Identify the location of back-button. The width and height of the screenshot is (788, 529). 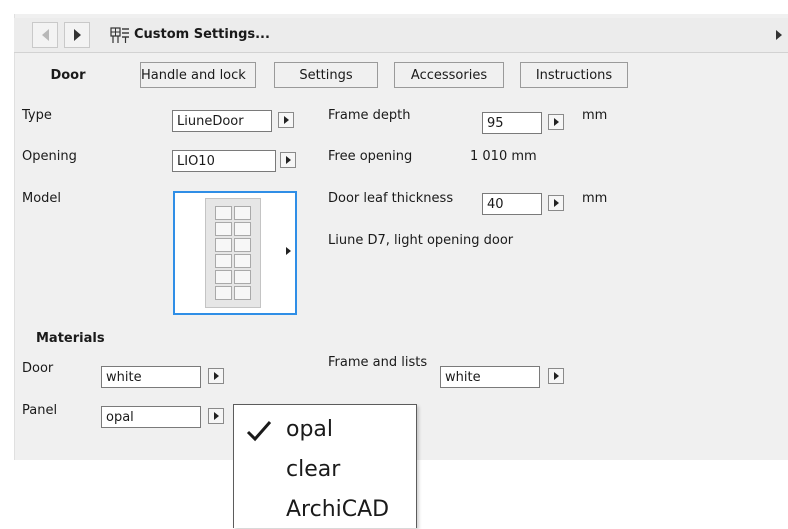
(45, 35).